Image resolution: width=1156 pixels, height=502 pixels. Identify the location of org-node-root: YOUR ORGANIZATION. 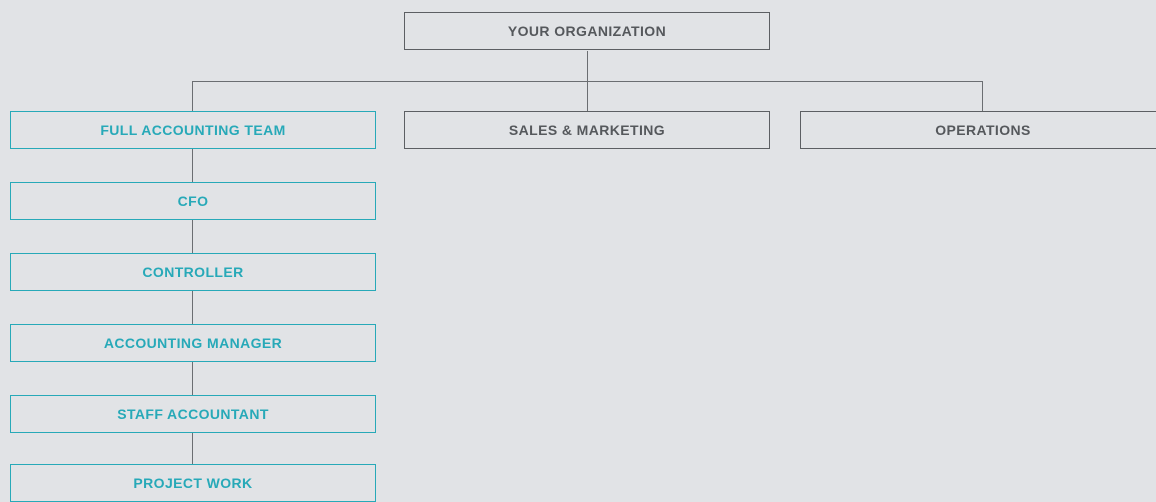
(587, 31).